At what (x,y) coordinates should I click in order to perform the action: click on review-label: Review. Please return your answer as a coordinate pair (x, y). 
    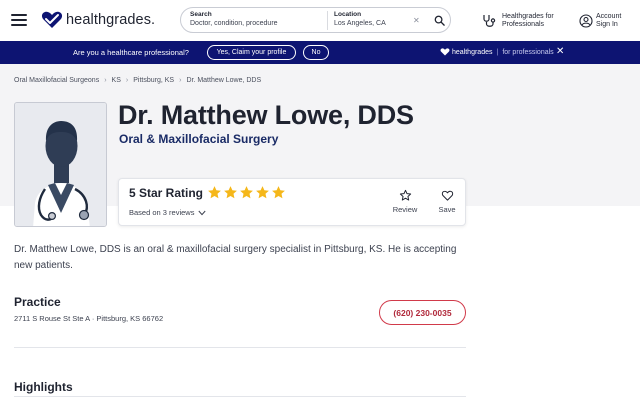
    Looking at the image, I should click on (405, 209).